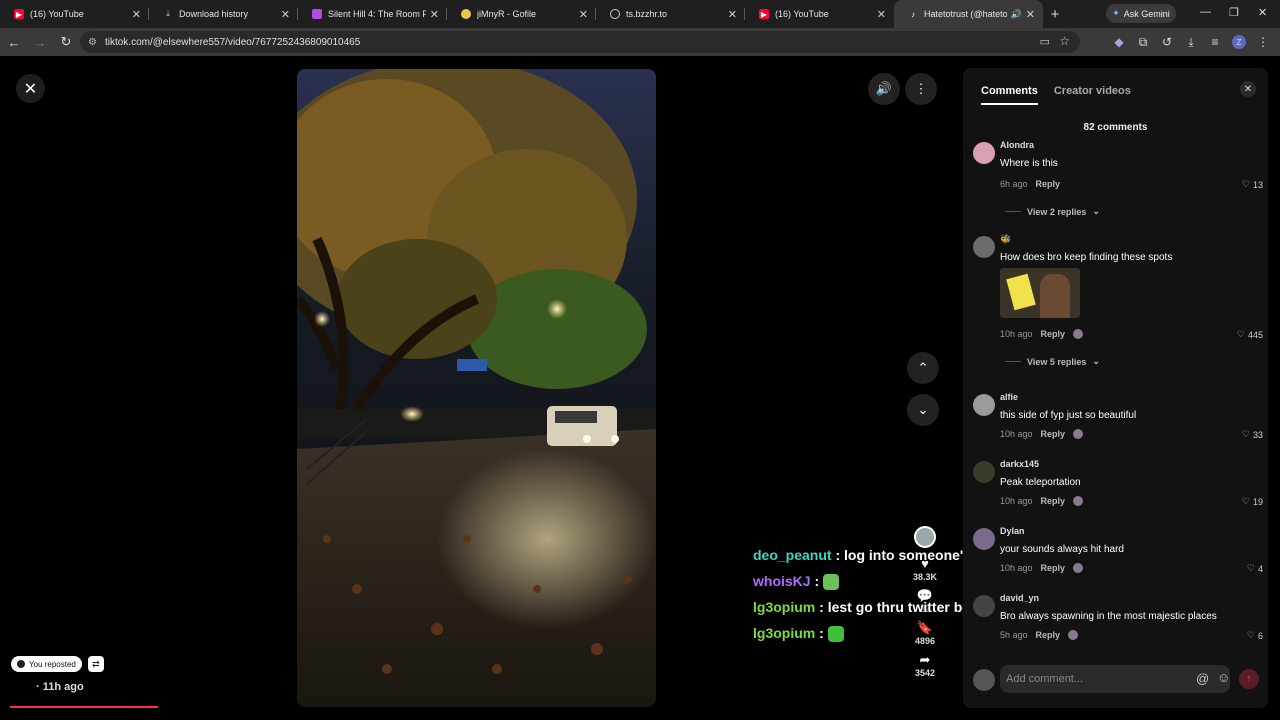 The height and width of the screenshot is (720, 1280). What do you see at coordinates (1052, 361) in the screenshot?
I see `view-replies-button: View 5 replies ⌄` at bounding box center [1052, 361].